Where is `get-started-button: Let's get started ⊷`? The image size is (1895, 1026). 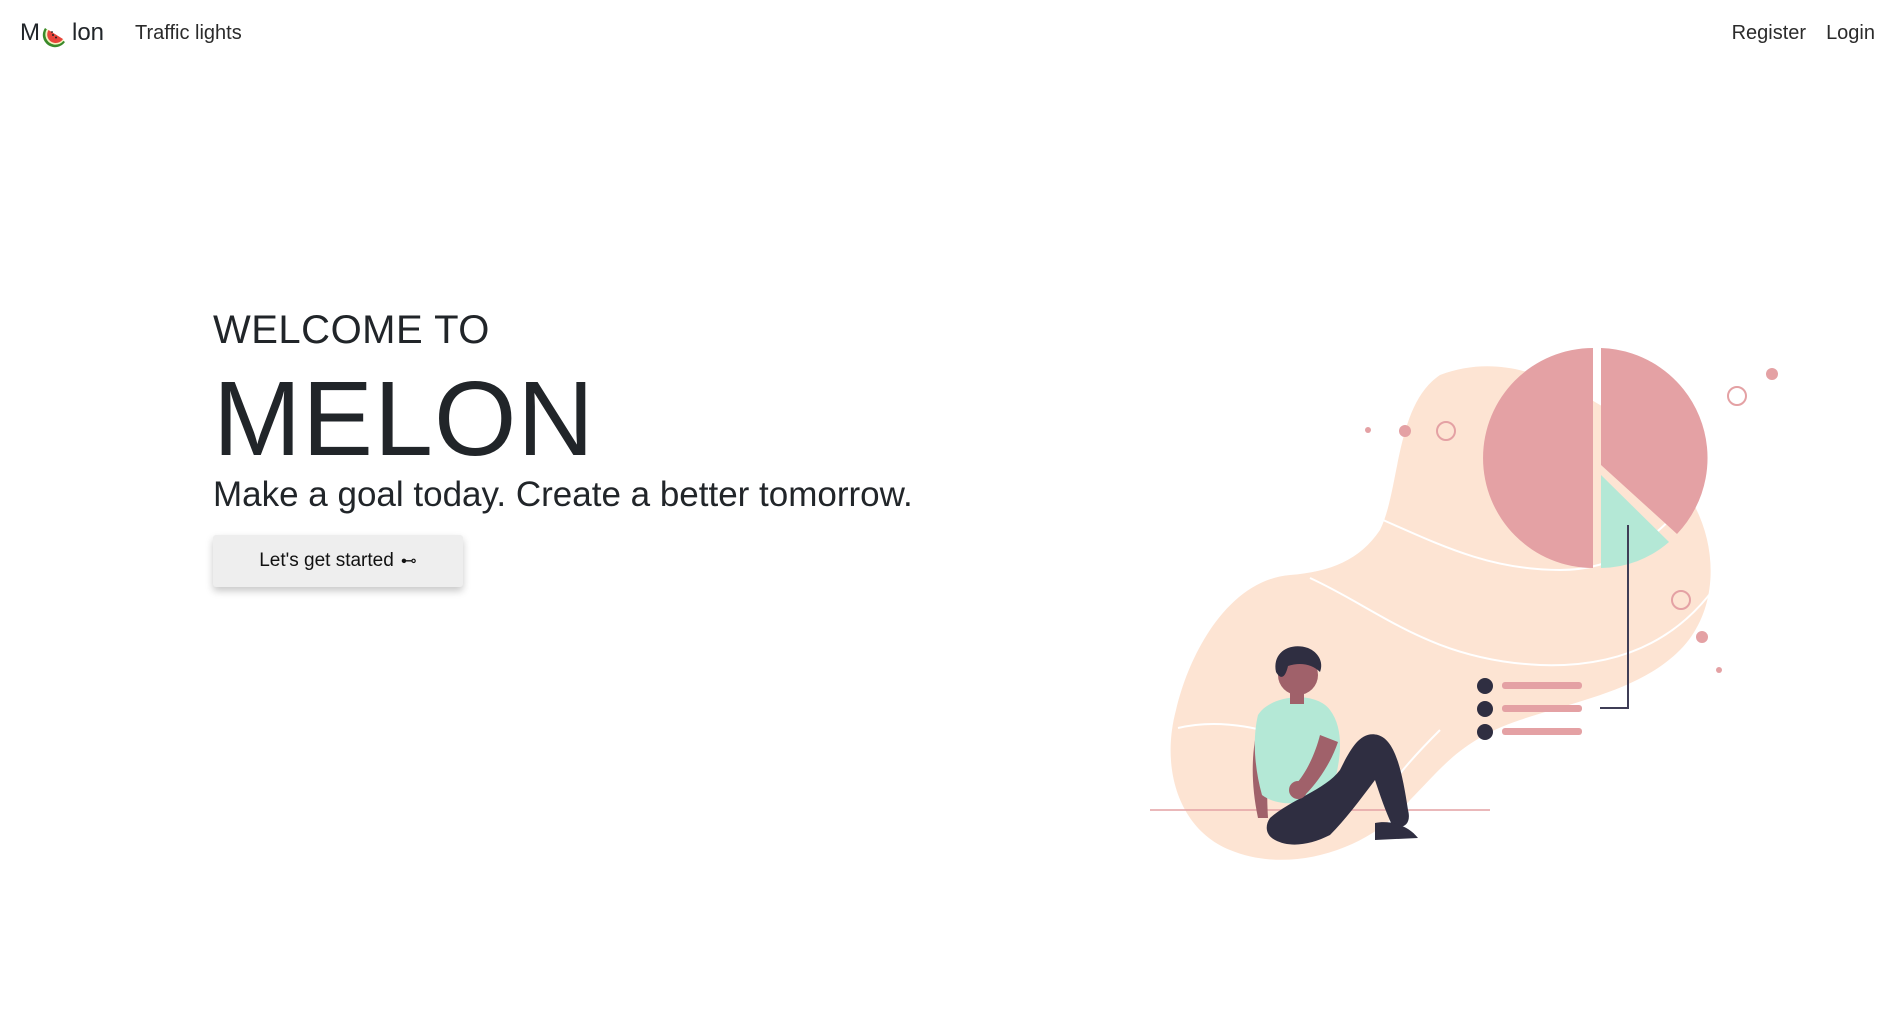
get-started-button: Let's get started ⊷ is located at coordinates (338, 561).